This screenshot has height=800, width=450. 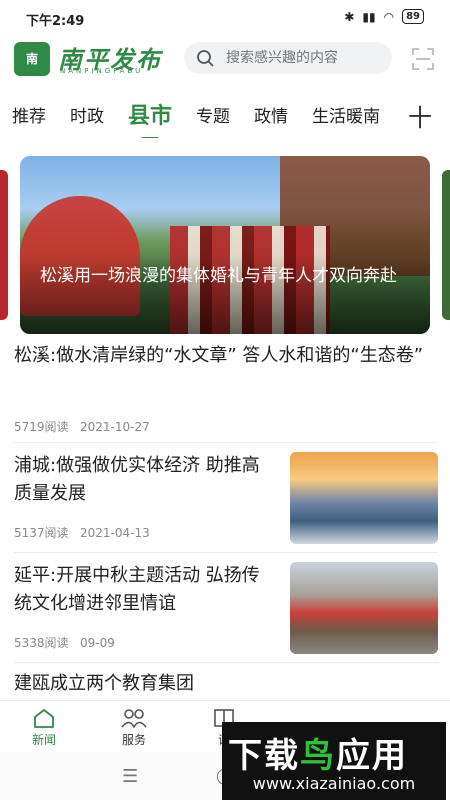 What do you see at coordinates (264, 756) in the screenshot?
I see `watermark-brand-a: 下载` at bounding box center [264, 756].